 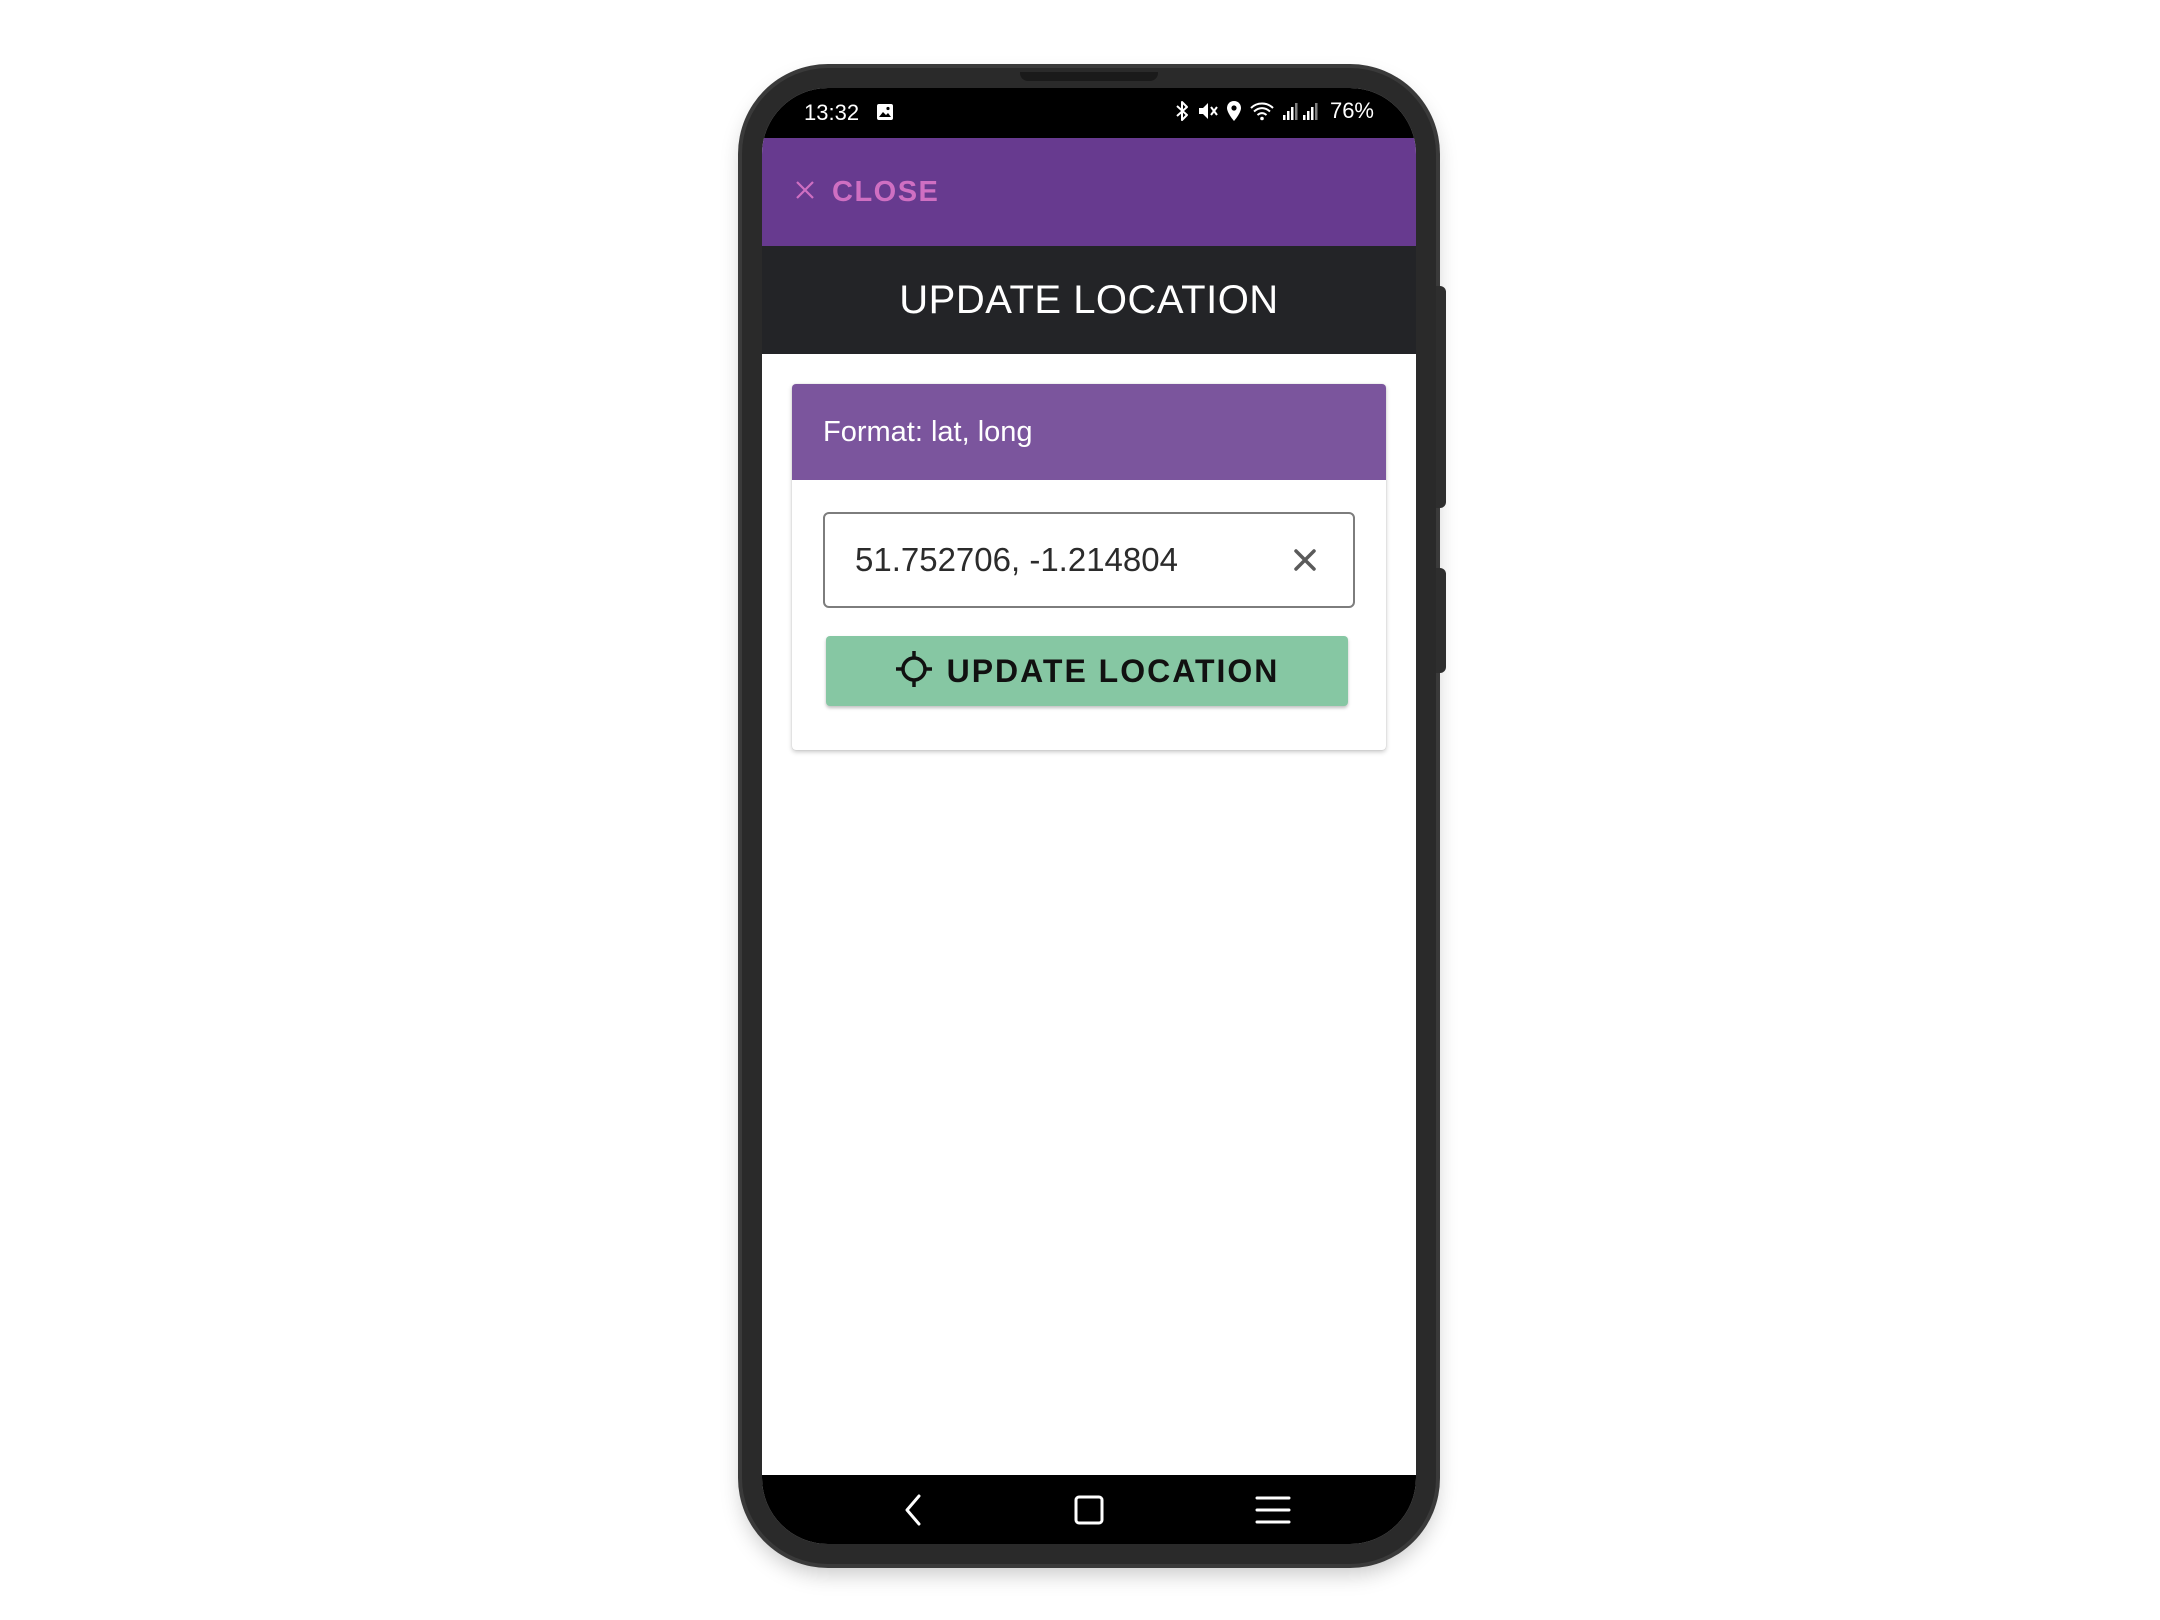 I want to click on battery-level: 76%, so click(x=1351, y=110).